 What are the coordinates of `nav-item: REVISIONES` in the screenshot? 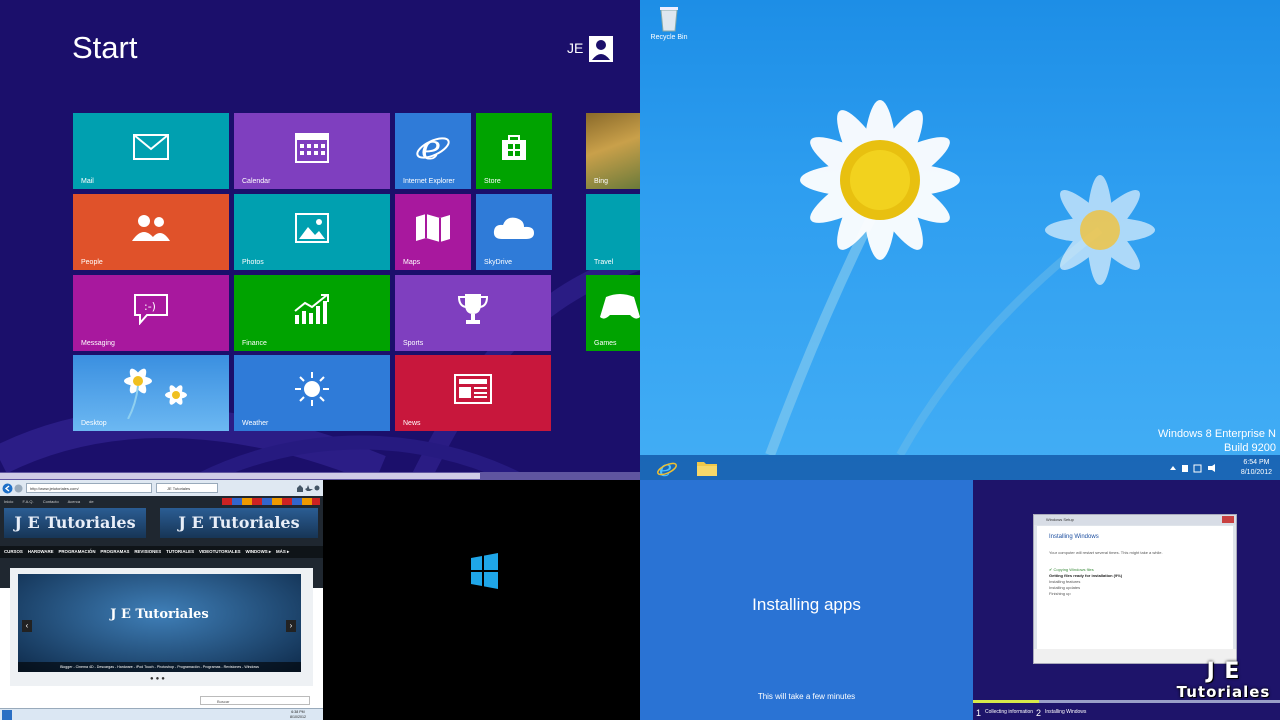 It's located at (147, 551).